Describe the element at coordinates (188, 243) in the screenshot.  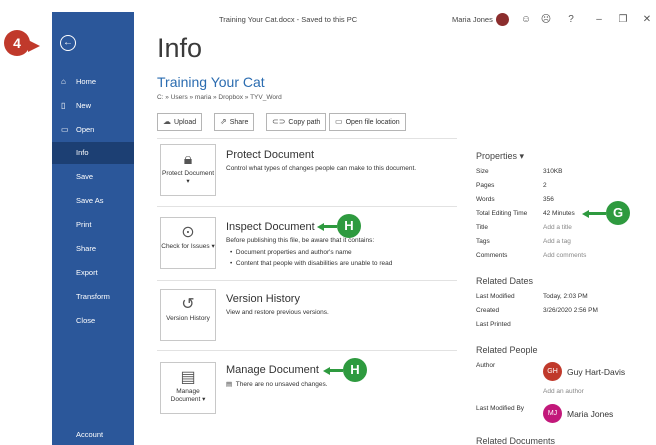
I see `check-for-issues-button: ⊙ Check for Issues ▾` at that location.